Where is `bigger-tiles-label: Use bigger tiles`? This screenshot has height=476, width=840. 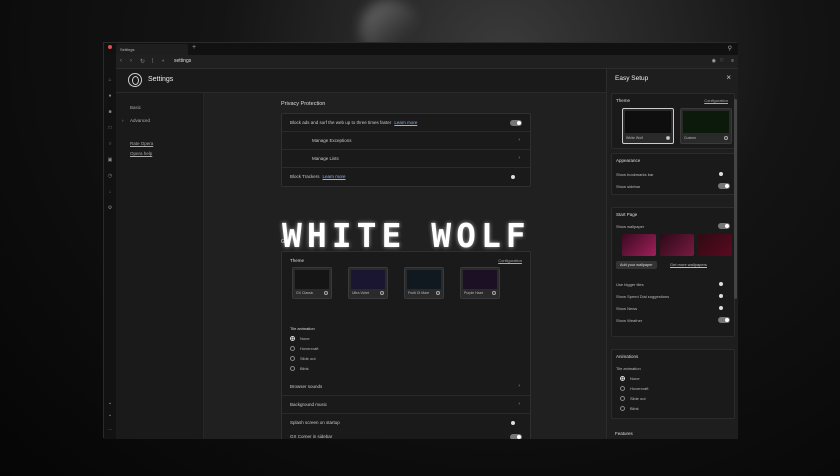 bigger-tiles-label: Use bigger tiles is located at coordinates (630, 284).